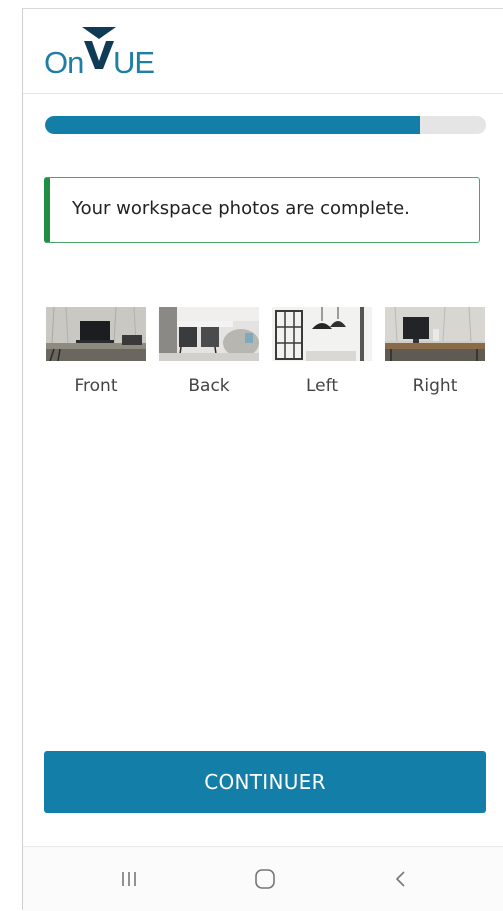 The image size is (503, 911). Describe the element at coordinates (129, 879) in the screenshot. I see `recent-apps-icon` at that location.